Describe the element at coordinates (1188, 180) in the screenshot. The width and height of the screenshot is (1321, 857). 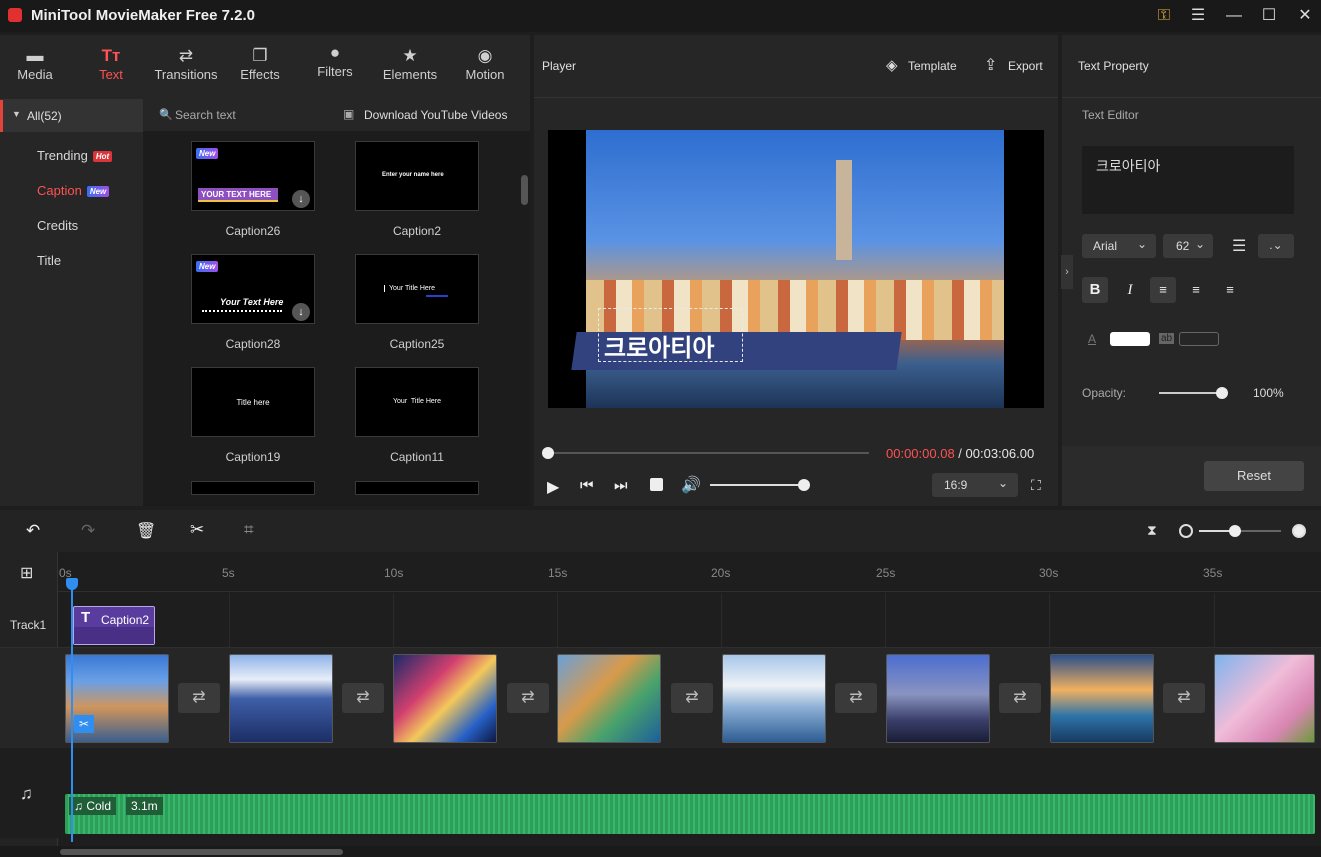
I see `text-editor-input: 크로아티아` at that location.